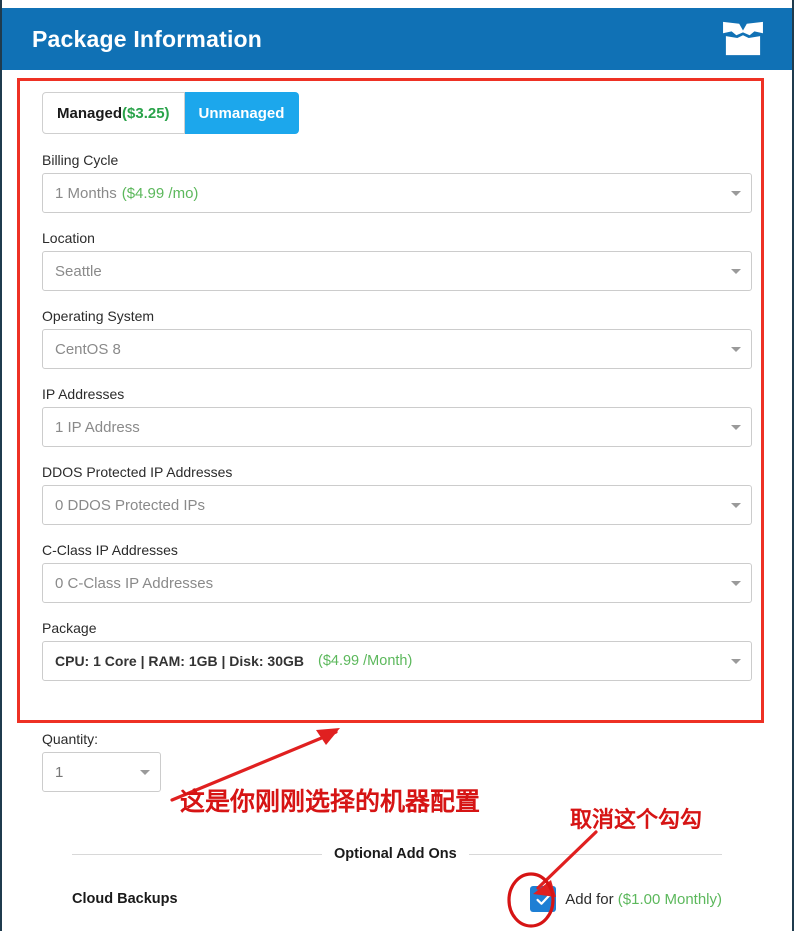 This screenshot has width=794, height=931. What do you see at coordinates (160, 193) in the screenshot?
I see `billing-cycle-price: ($4.99 /mo)` at bounding box center [160, 193].